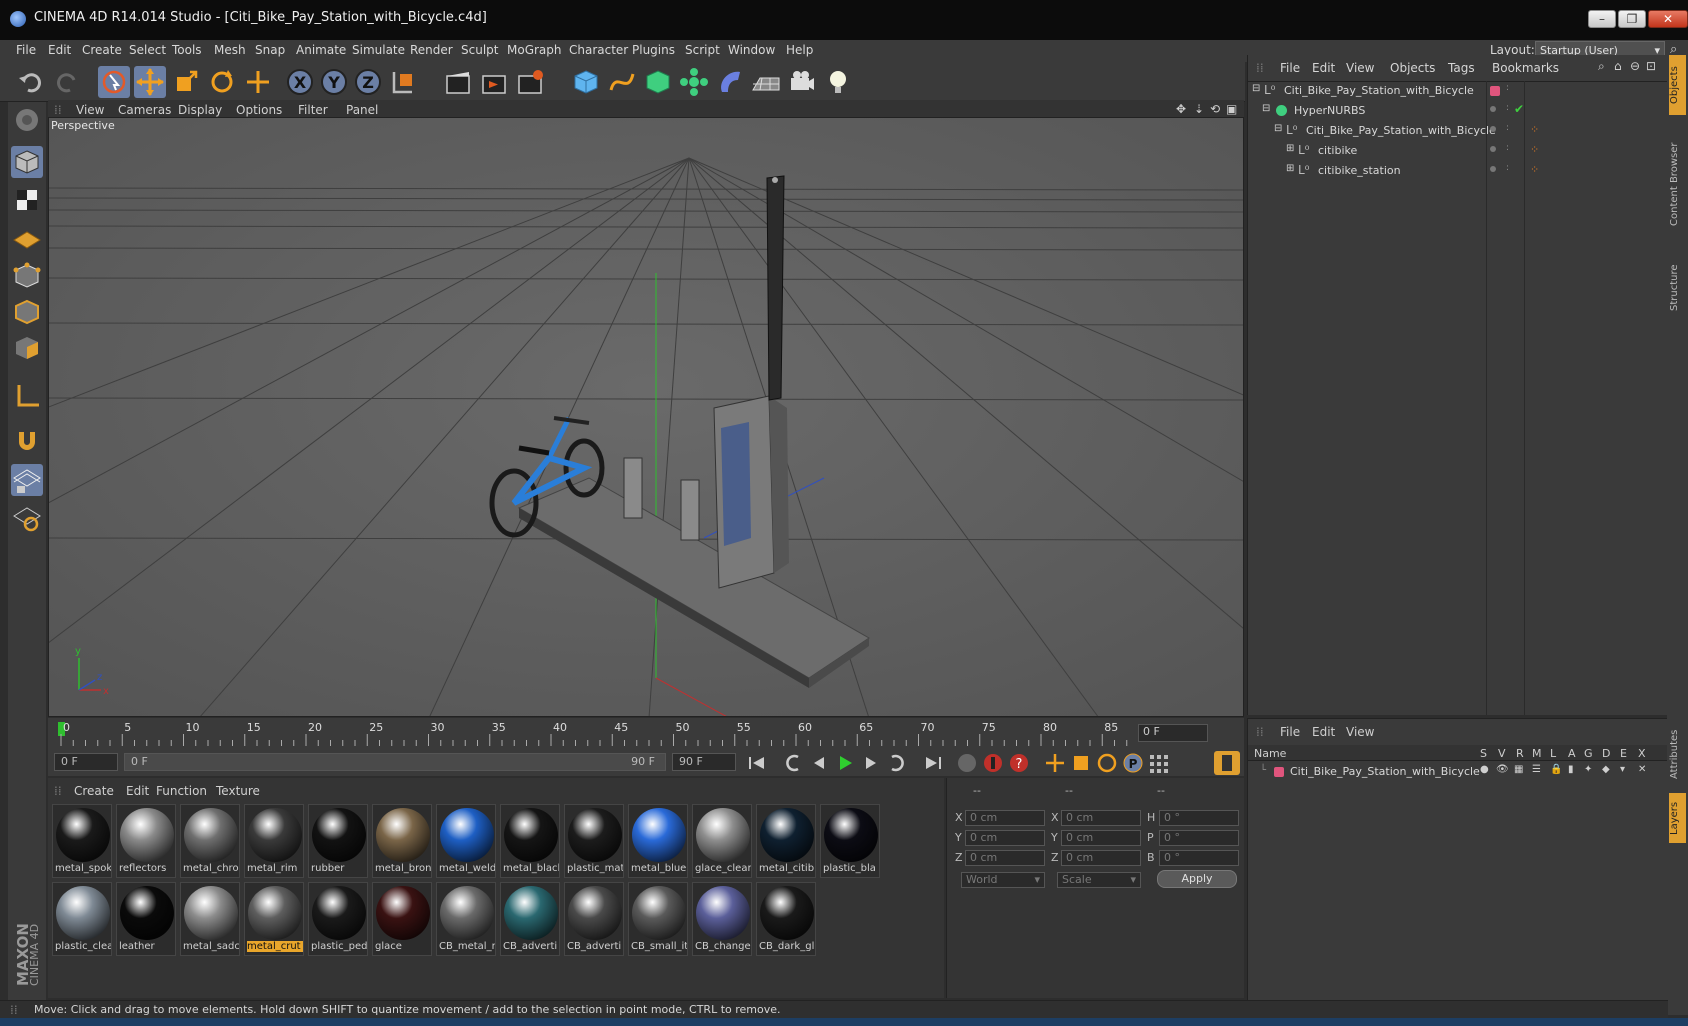 The height and width of the screenshot is (1026, 1688). I want to click on go-to-end-icon, so click(933, 763).